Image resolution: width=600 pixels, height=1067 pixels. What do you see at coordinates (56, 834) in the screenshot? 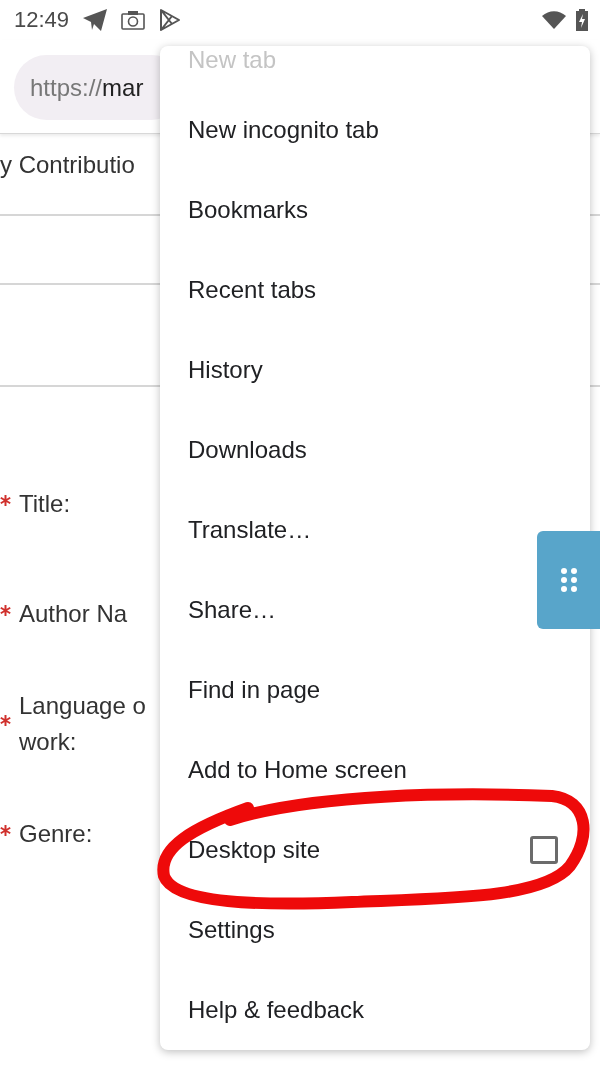
I see `field-label: Genre:` at bounding box center [56, 834].